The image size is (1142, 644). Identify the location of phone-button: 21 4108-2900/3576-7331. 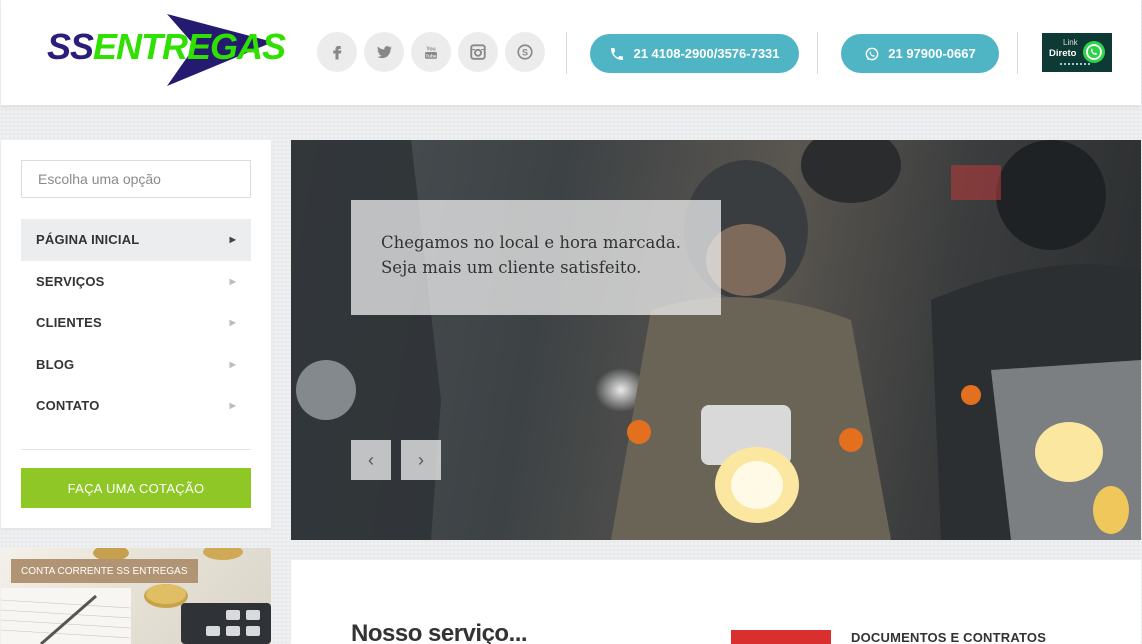
(694, 53).